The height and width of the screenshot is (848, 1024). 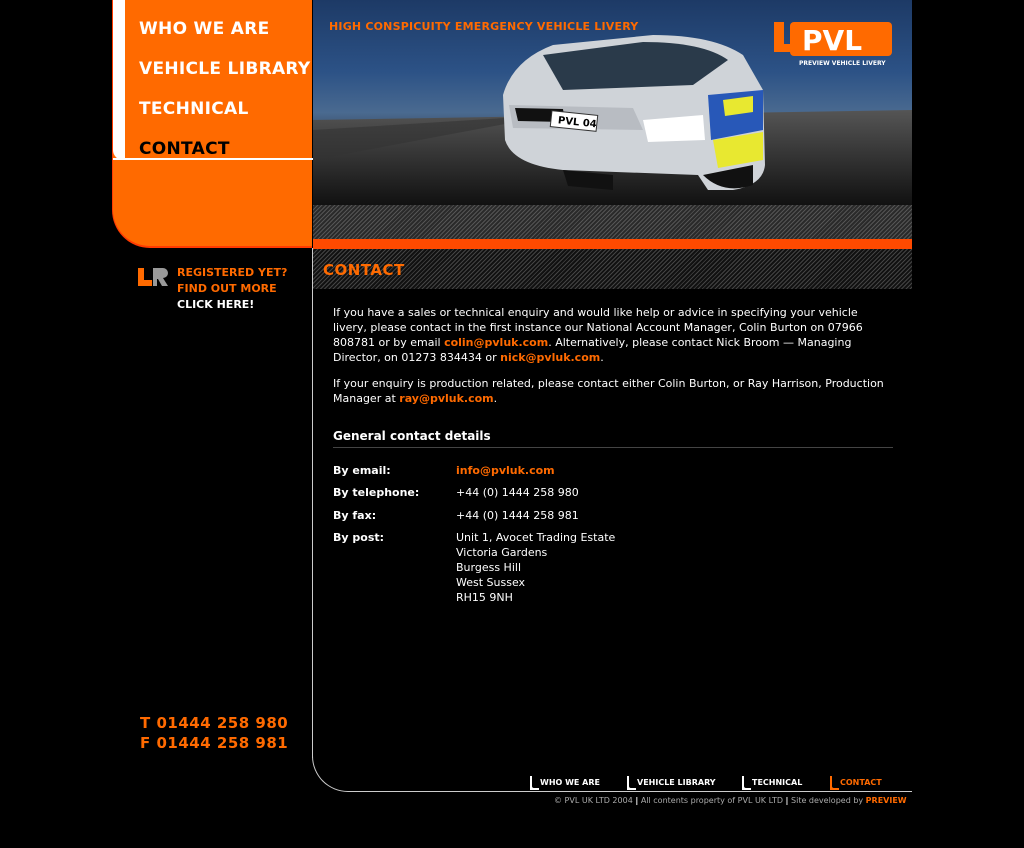 I want to click on intro-text-3: ., so click(x=602, y=357).